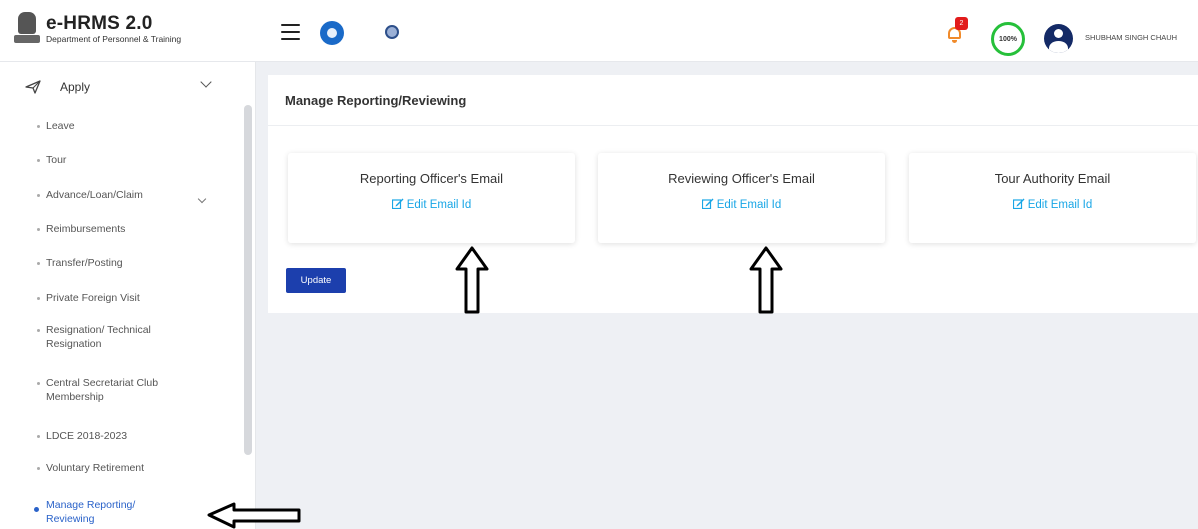 The width and height of the screenshot is (1198, 529). I want to click on edit-tour-authority-email-link: Edit Email Id, so click(1052, 204).